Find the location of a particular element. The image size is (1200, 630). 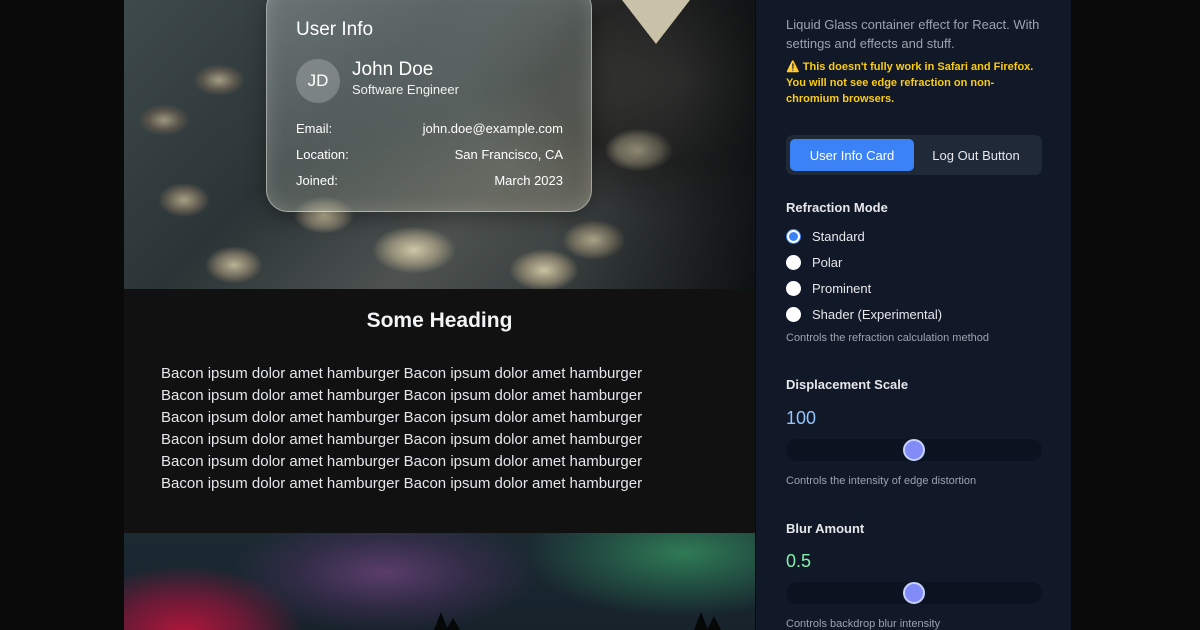

info-row-email: Email: john.doe@example.com is located at coordinates (429, 128).